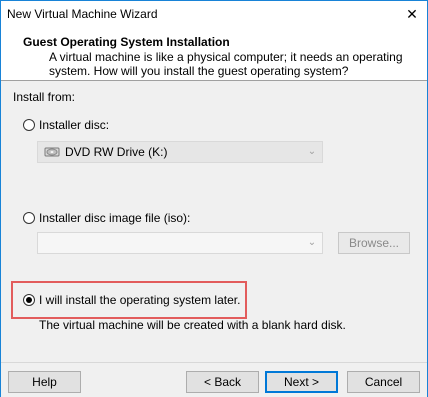  I want to click on cancel-button: Cancel, so click(383, 382).